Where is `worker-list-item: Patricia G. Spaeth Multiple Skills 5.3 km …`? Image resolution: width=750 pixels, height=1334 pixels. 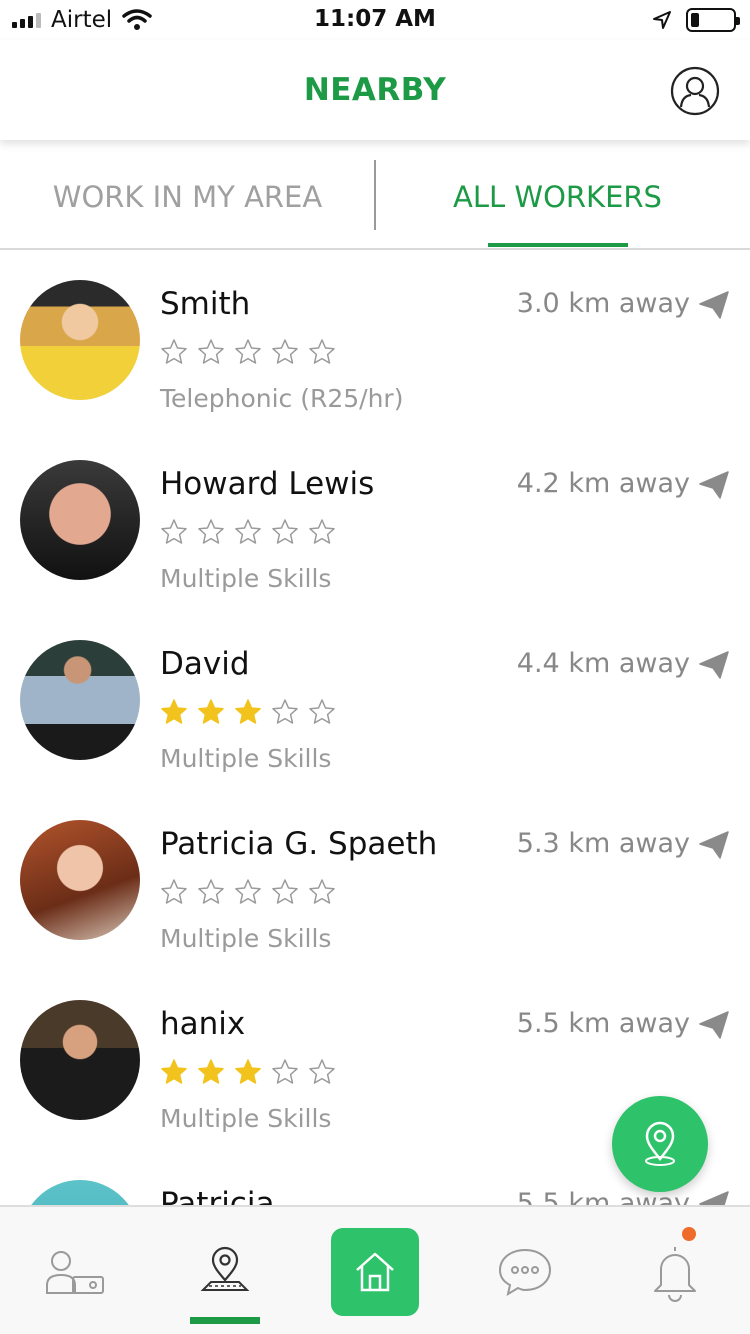
worker-list-item: Patricia G. Spaeth Multiple Skills 5.3 km … is located at coordinates (375, 880).